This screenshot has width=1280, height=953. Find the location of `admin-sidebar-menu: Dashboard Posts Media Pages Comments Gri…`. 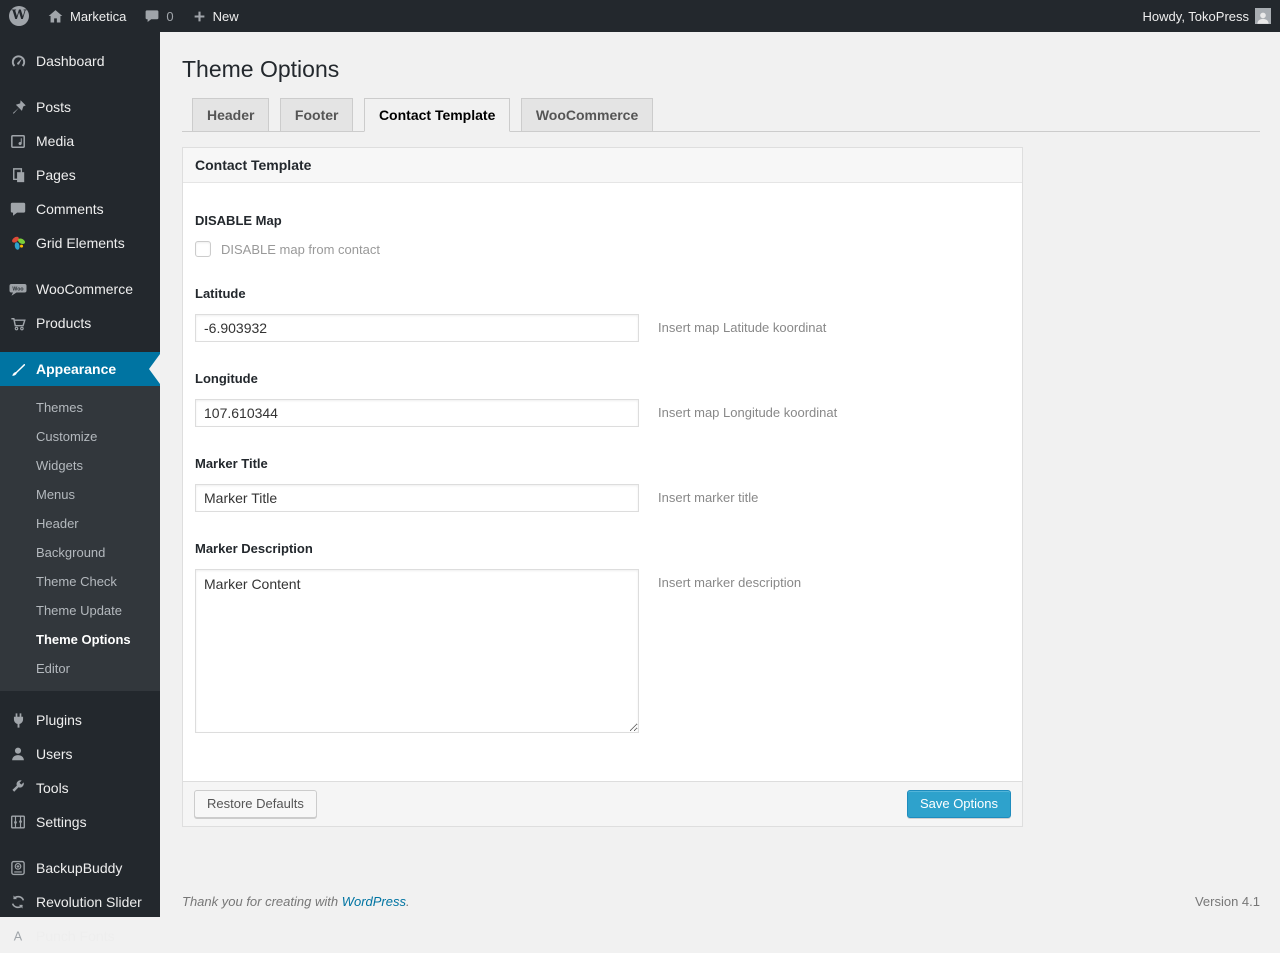

admin-sidebar-menu: Dashboard Posts Media Pages Comments Gri… is located at coordinates (80, 488).